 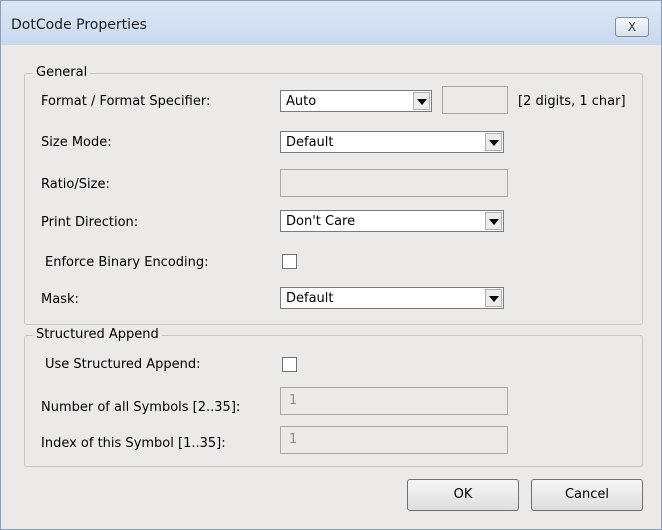 I want to click on format-value: Auto, so click(x=301, y=101).